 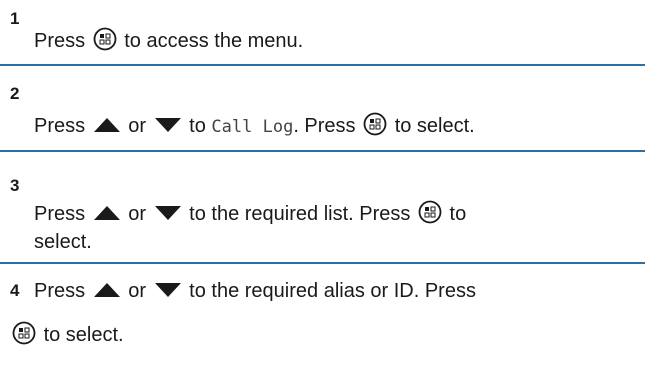 What do you see at coordinates (15, 290) in the screenshot?
I see `step-number: 4` at bounding box center [15, 290].